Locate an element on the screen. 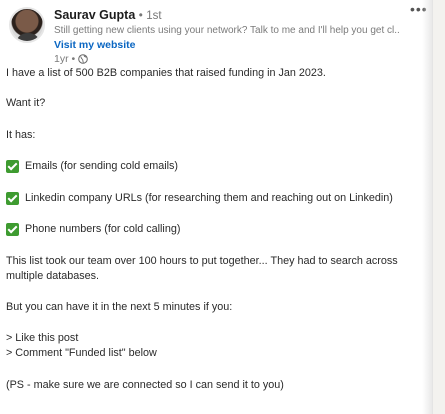  globe-icon is located at coordinates (83, 59).